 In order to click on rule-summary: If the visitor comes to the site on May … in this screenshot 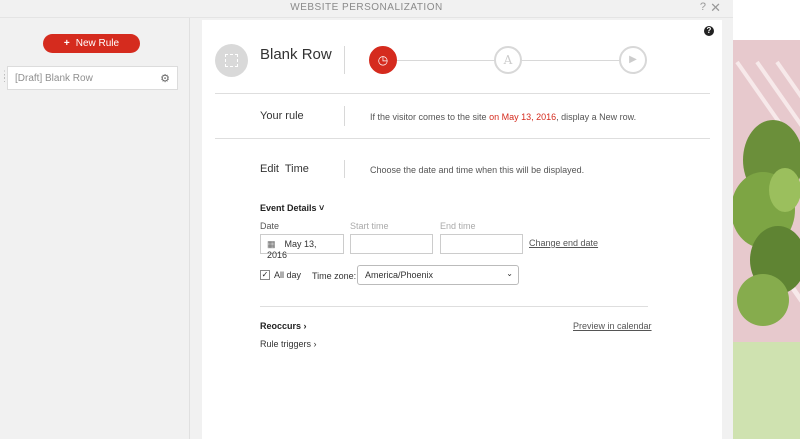, I will do `click(503, 117)`.